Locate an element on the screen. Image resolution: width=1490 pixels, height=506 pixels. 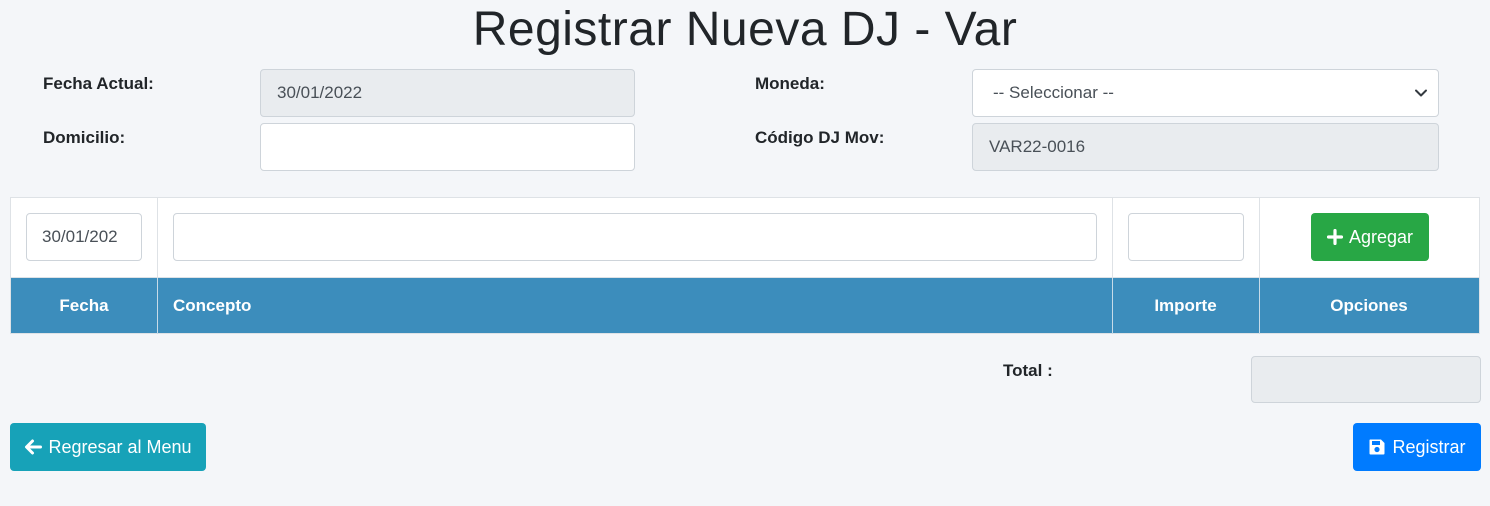
moneda-selected-value: -- Seleccionar -- is located at coordinates (1053, 92).